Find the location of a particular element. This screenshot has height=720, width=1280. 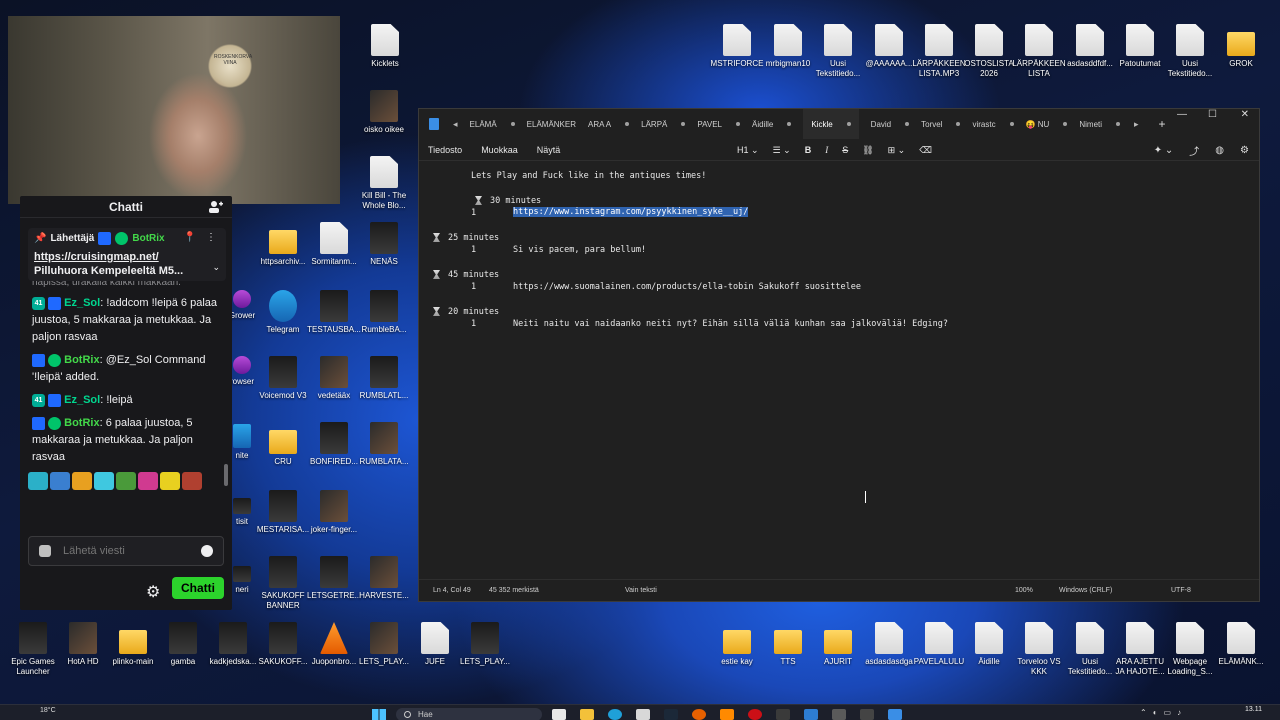

desktop-icon-voicemod: Voicemod V3 is located at coordinates (283, 378).